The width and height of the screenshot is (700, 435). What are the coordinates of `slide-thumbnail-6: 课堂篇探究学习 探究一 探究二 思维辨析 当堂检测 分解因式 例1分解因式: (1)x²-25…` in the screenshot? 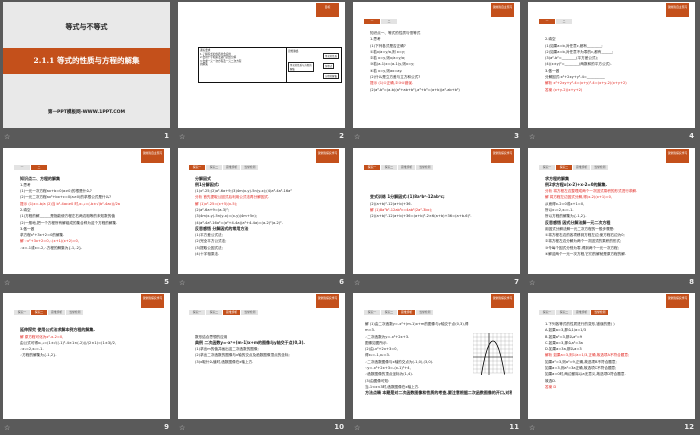 It's located at (261, 210).